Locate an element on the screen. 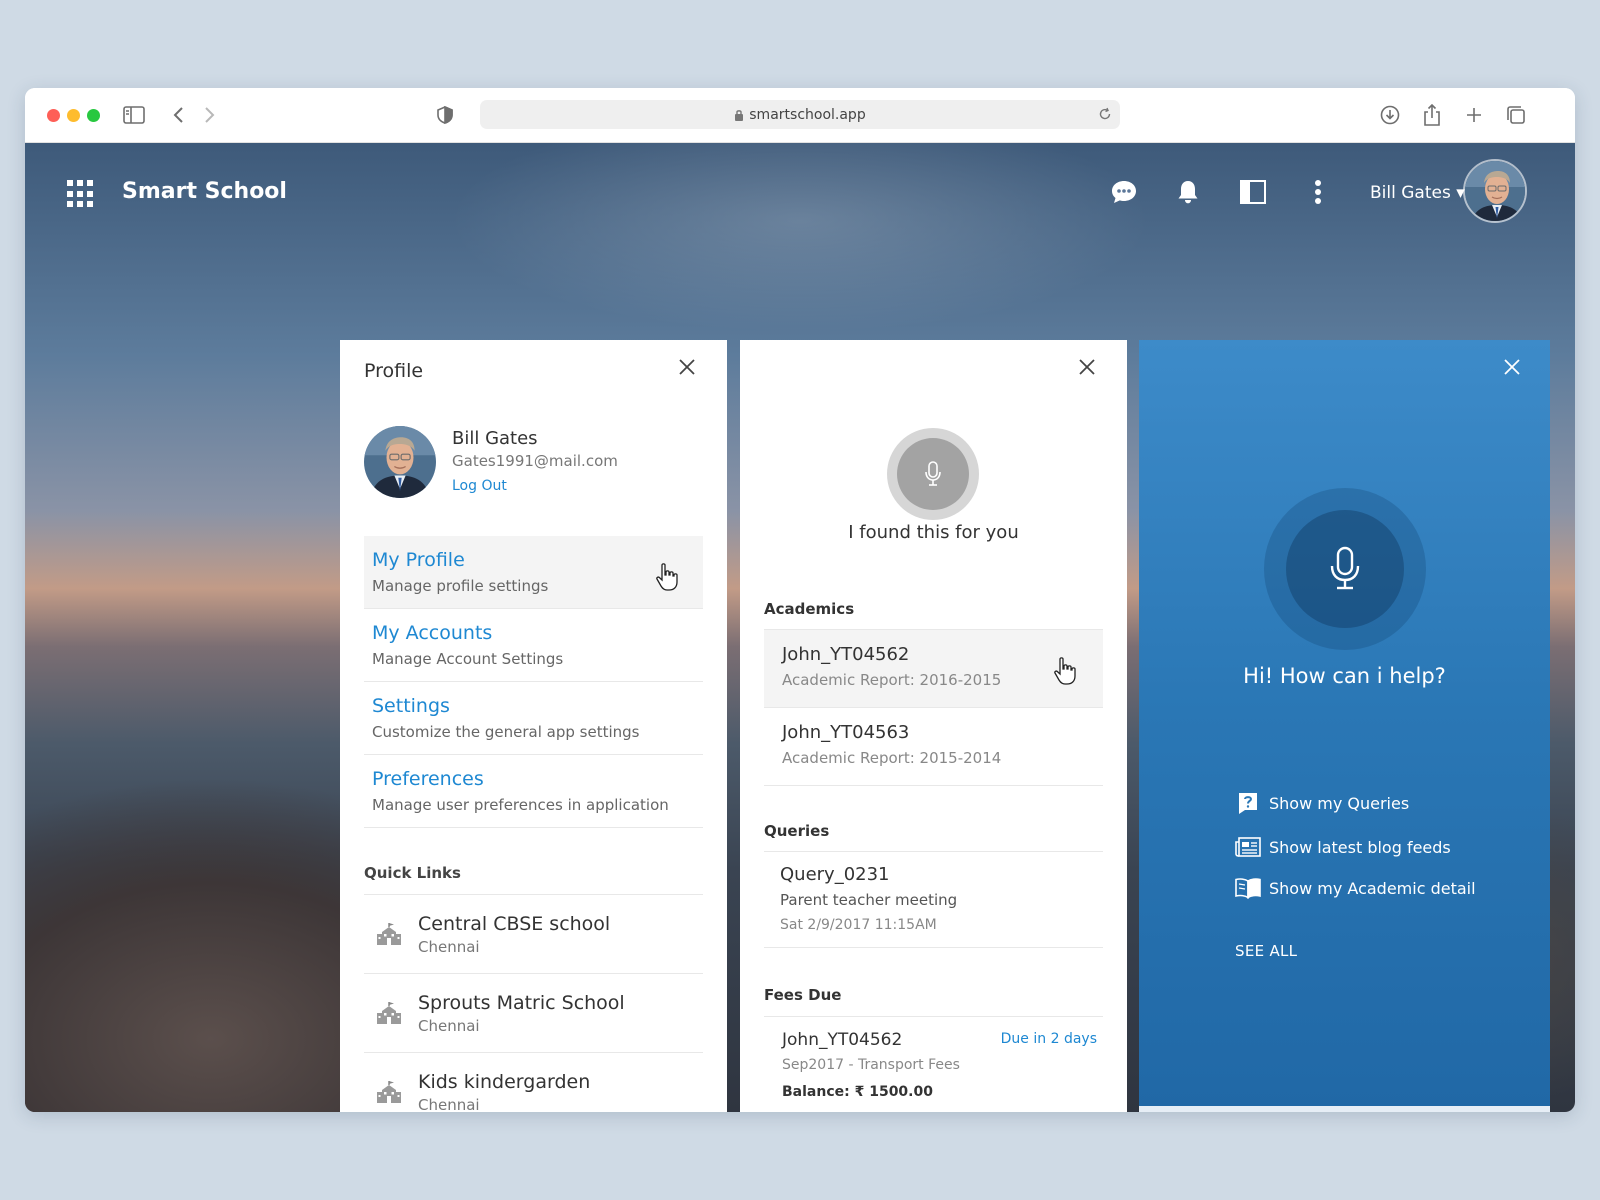 The height and width of the screenshot is (1200, 1600). menu-item-my-accounts: My Accounts Manage Account Settings is located at coordinates (533, 645).